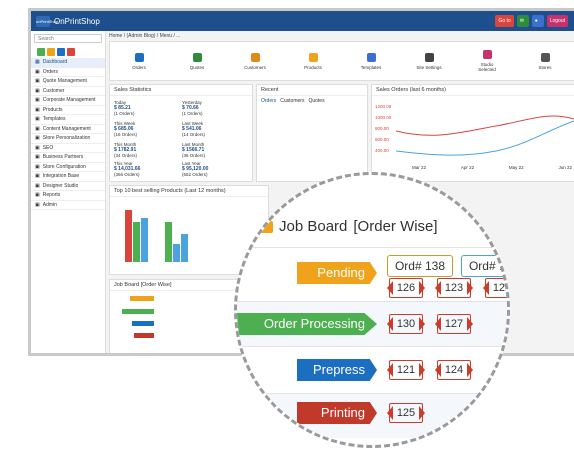 The height and width of the screenshot is (459, 574). What do you see at coordinates (337, 370) in the screenshot?
I see `stage-tag-prepress: Prepress` at bounding box center [337, 370].